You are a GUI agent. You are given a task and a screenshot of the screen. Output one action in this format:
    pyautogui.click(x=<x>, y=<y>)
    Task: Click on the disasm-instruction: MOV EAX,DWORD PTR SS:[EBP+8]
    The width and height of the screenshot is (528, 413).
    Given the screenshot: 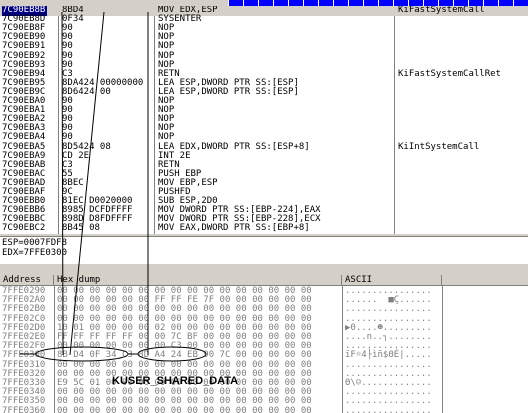 What is the action you would take?
    pyautogui.click(x=234, y=228)
    